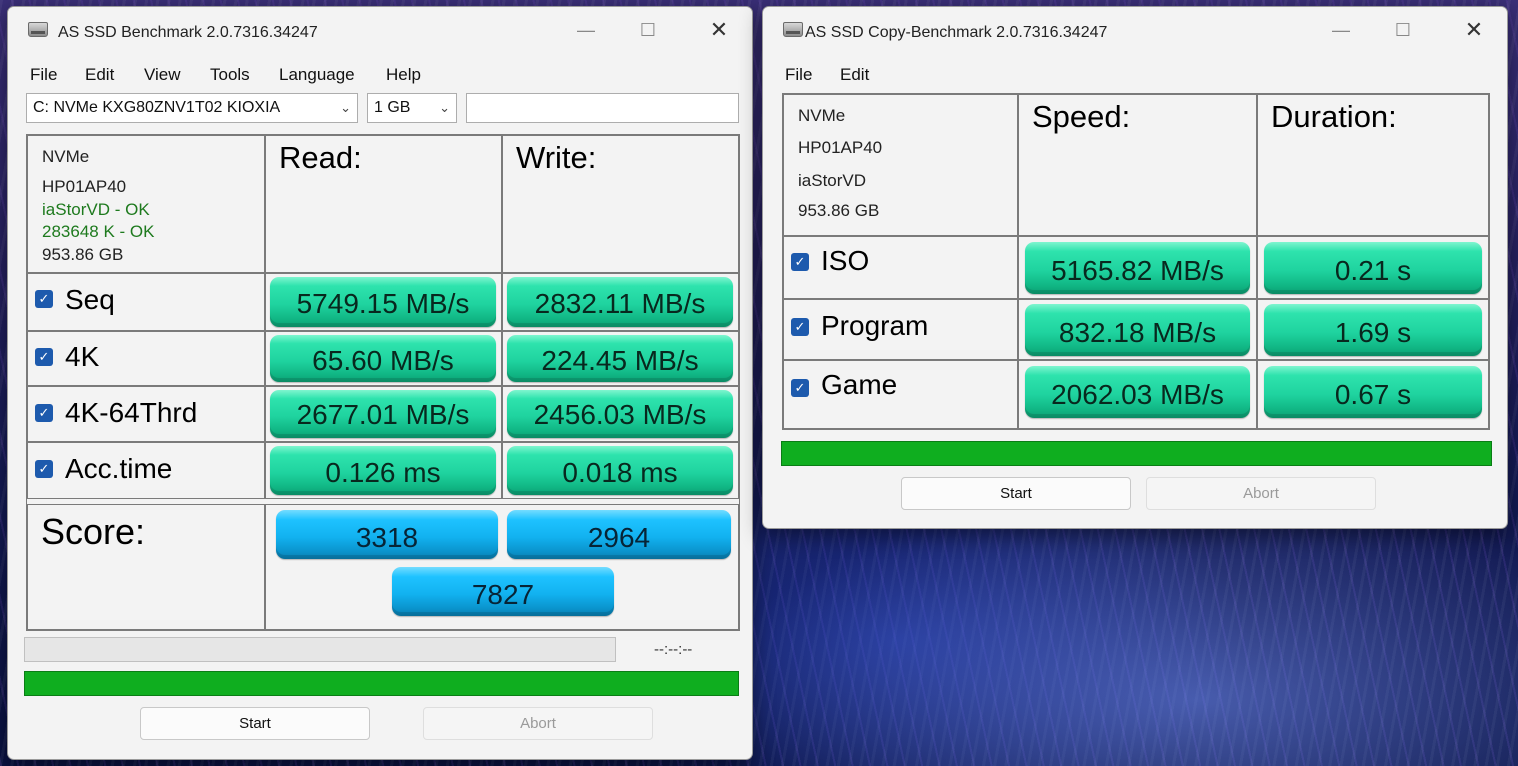 This screenshot has height=766, width=1518. I want to click on game-duration-cell: 0.67 s, so click(1373, 394).